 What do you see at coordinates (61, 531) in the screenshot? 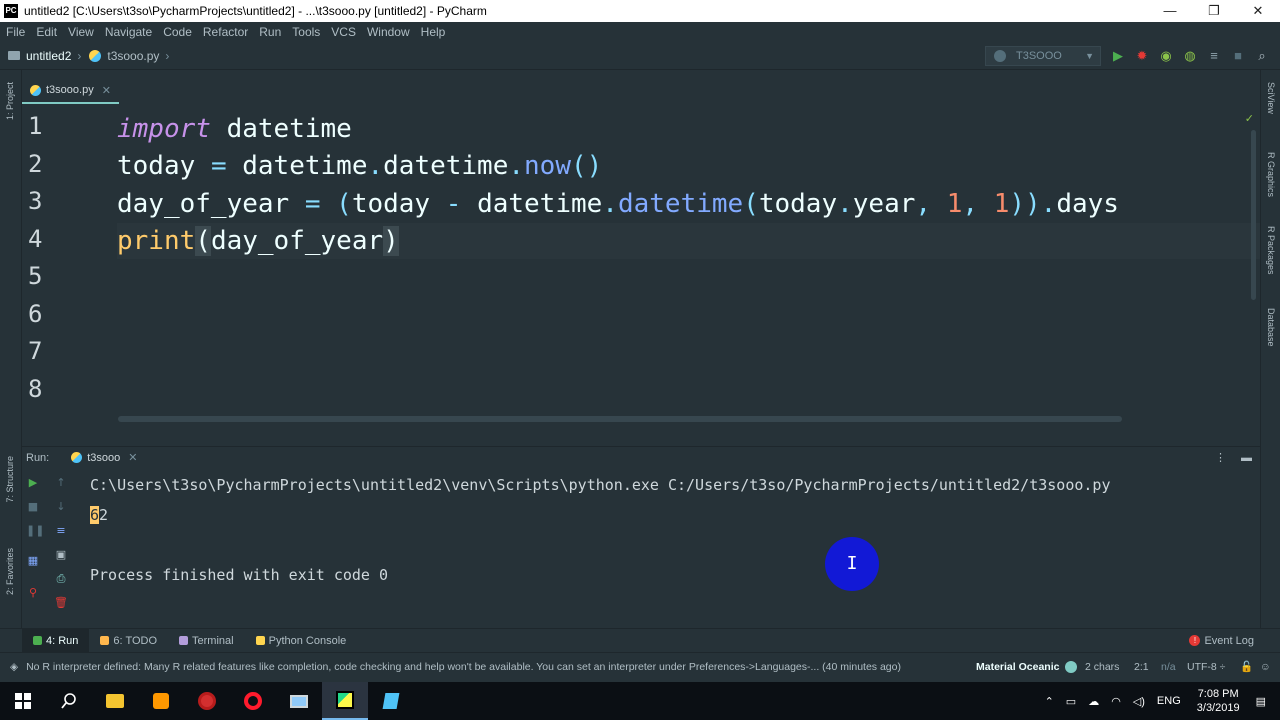
I see `soft-wrap-icon: ≡` at bounding box center [61, 531].